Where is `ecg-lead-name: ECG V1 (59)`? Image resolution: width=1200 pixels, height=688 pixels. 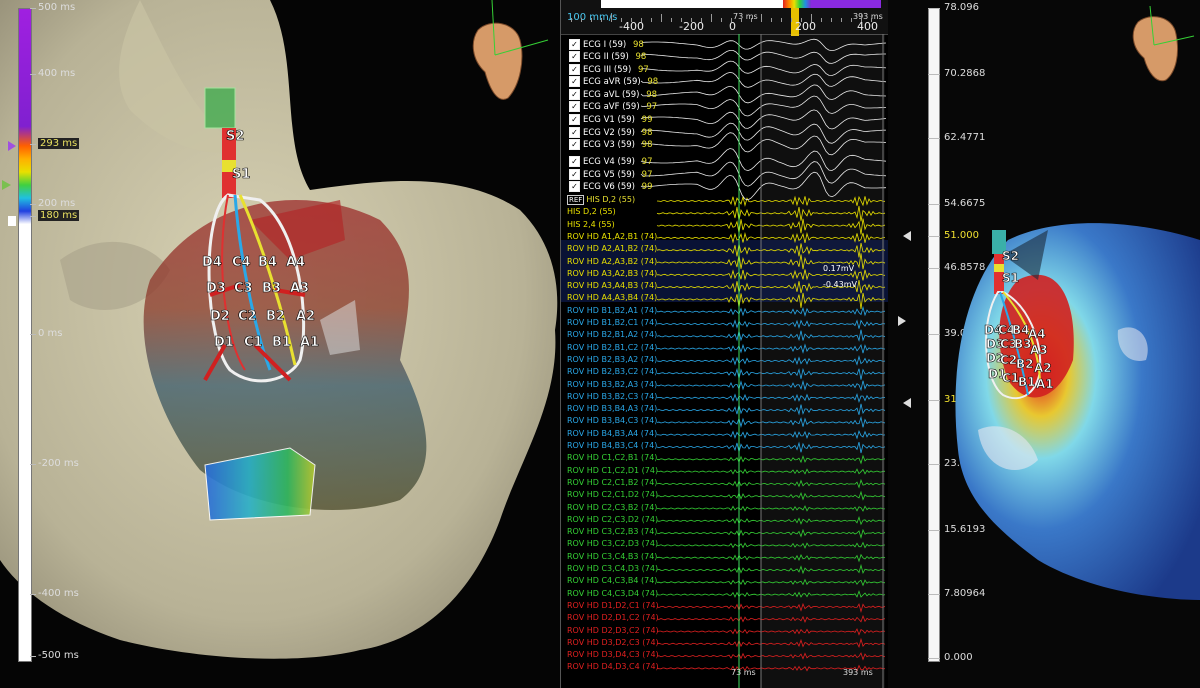 ecg-lead-name: ECG V1 (59) is located at coordinates (609, 120).